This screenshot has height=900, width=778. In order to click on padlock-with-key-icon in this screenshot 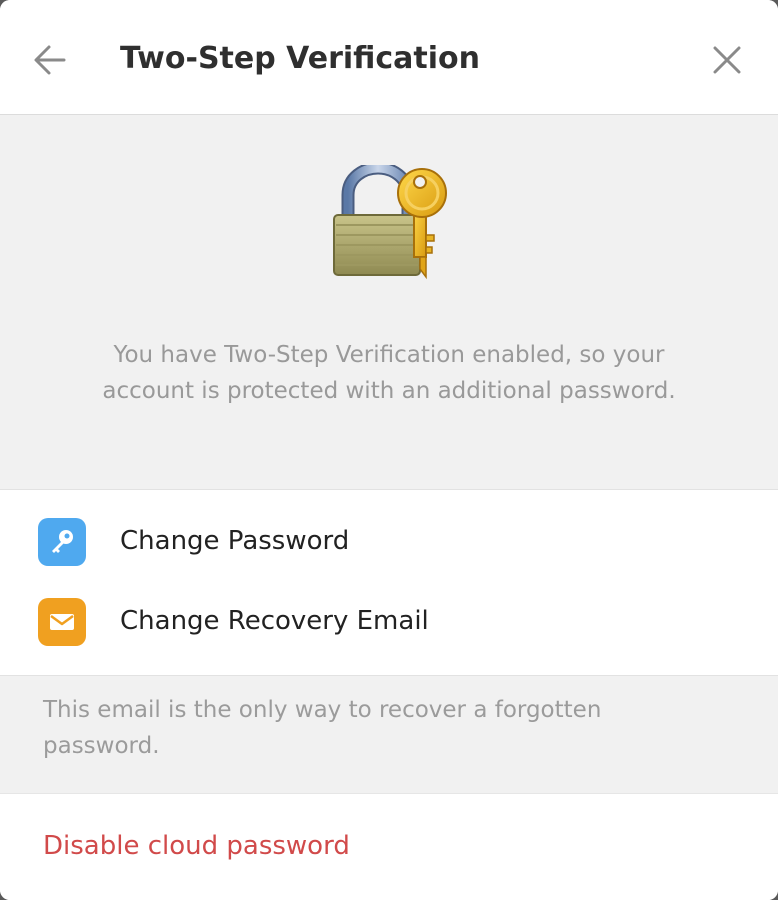, I will do `click(390, 222)`.